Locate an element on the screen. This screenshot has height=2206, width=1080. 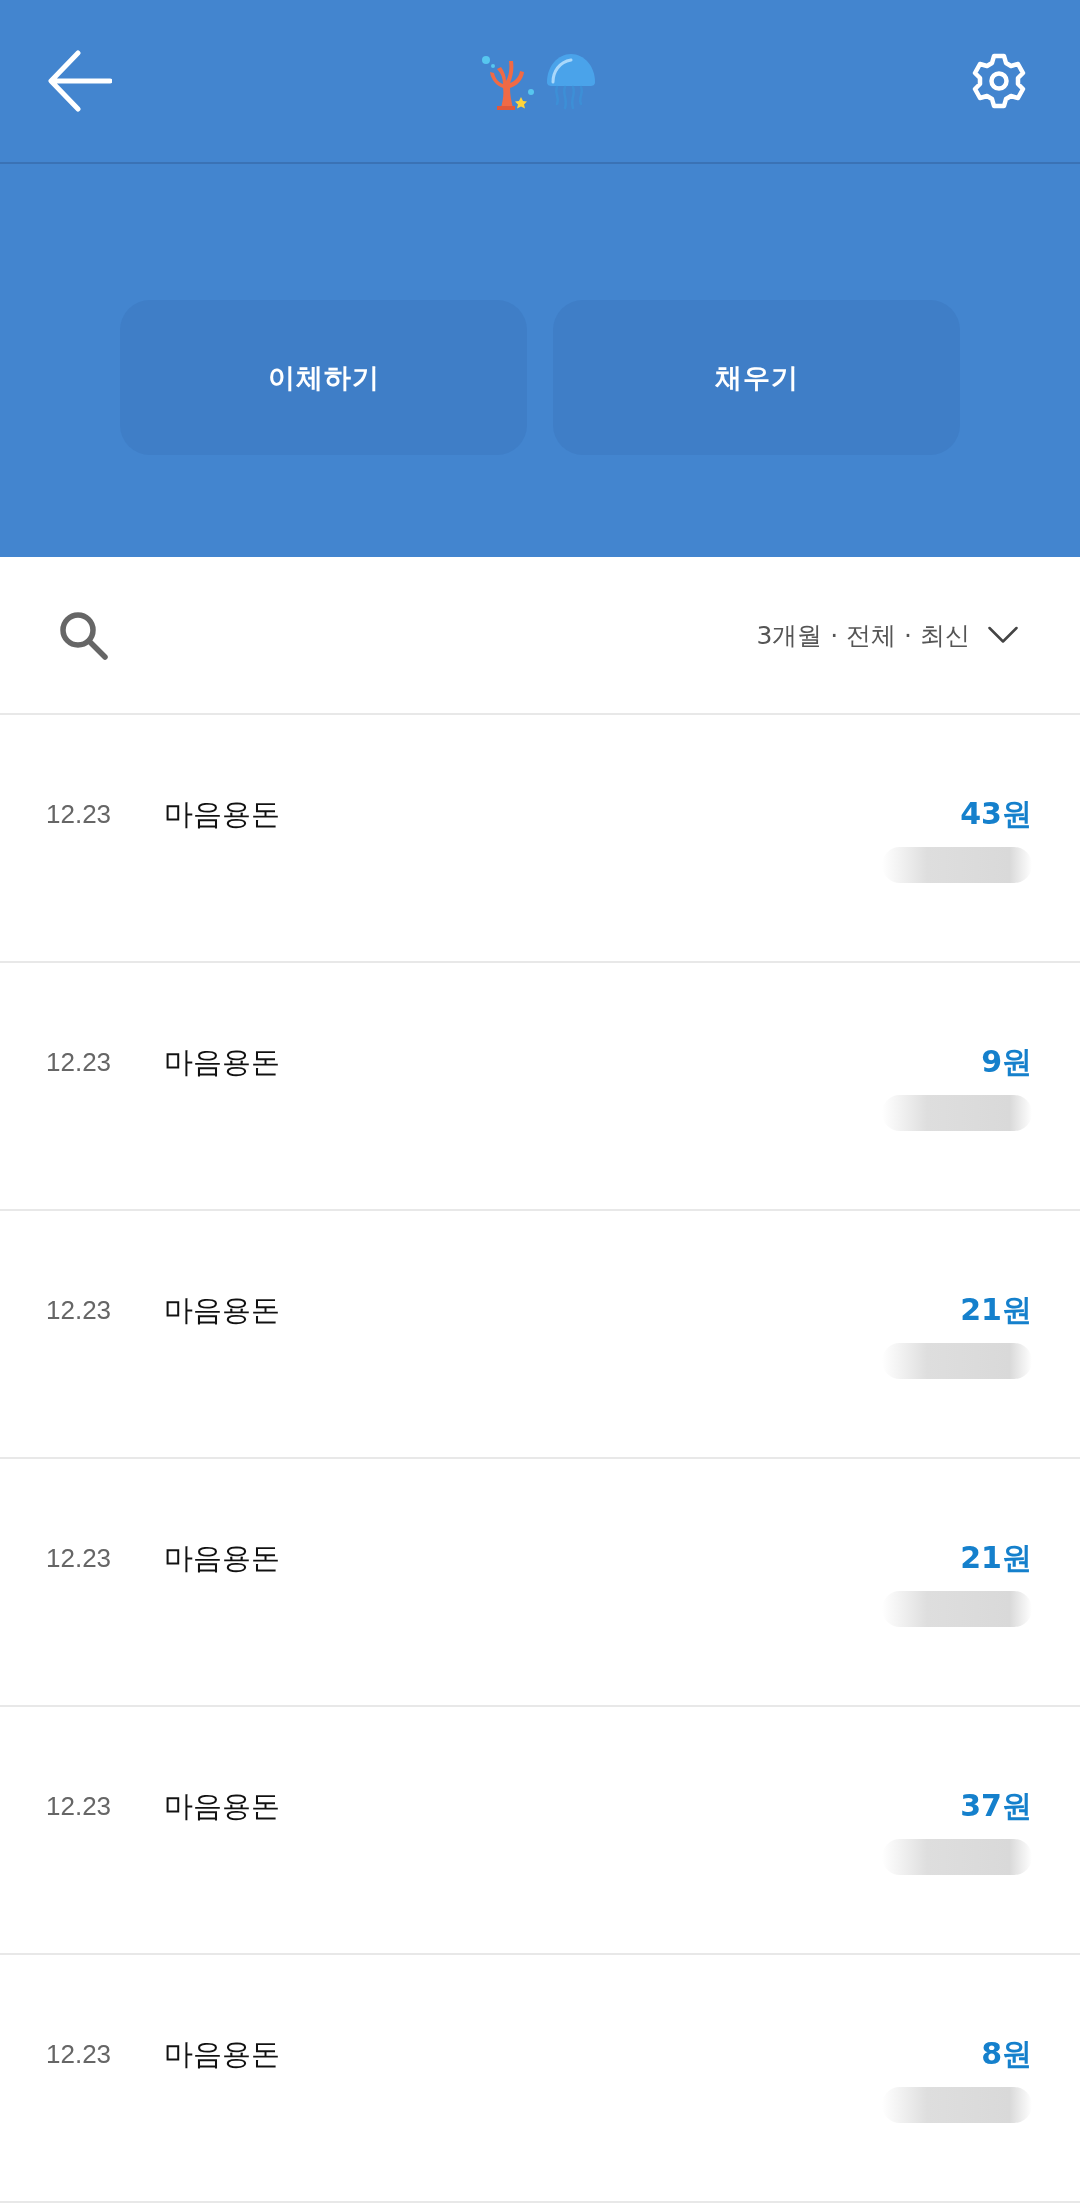
filter-dropdown: 3개월 · 전체 · 최신 is located at coordinates (887, 635).